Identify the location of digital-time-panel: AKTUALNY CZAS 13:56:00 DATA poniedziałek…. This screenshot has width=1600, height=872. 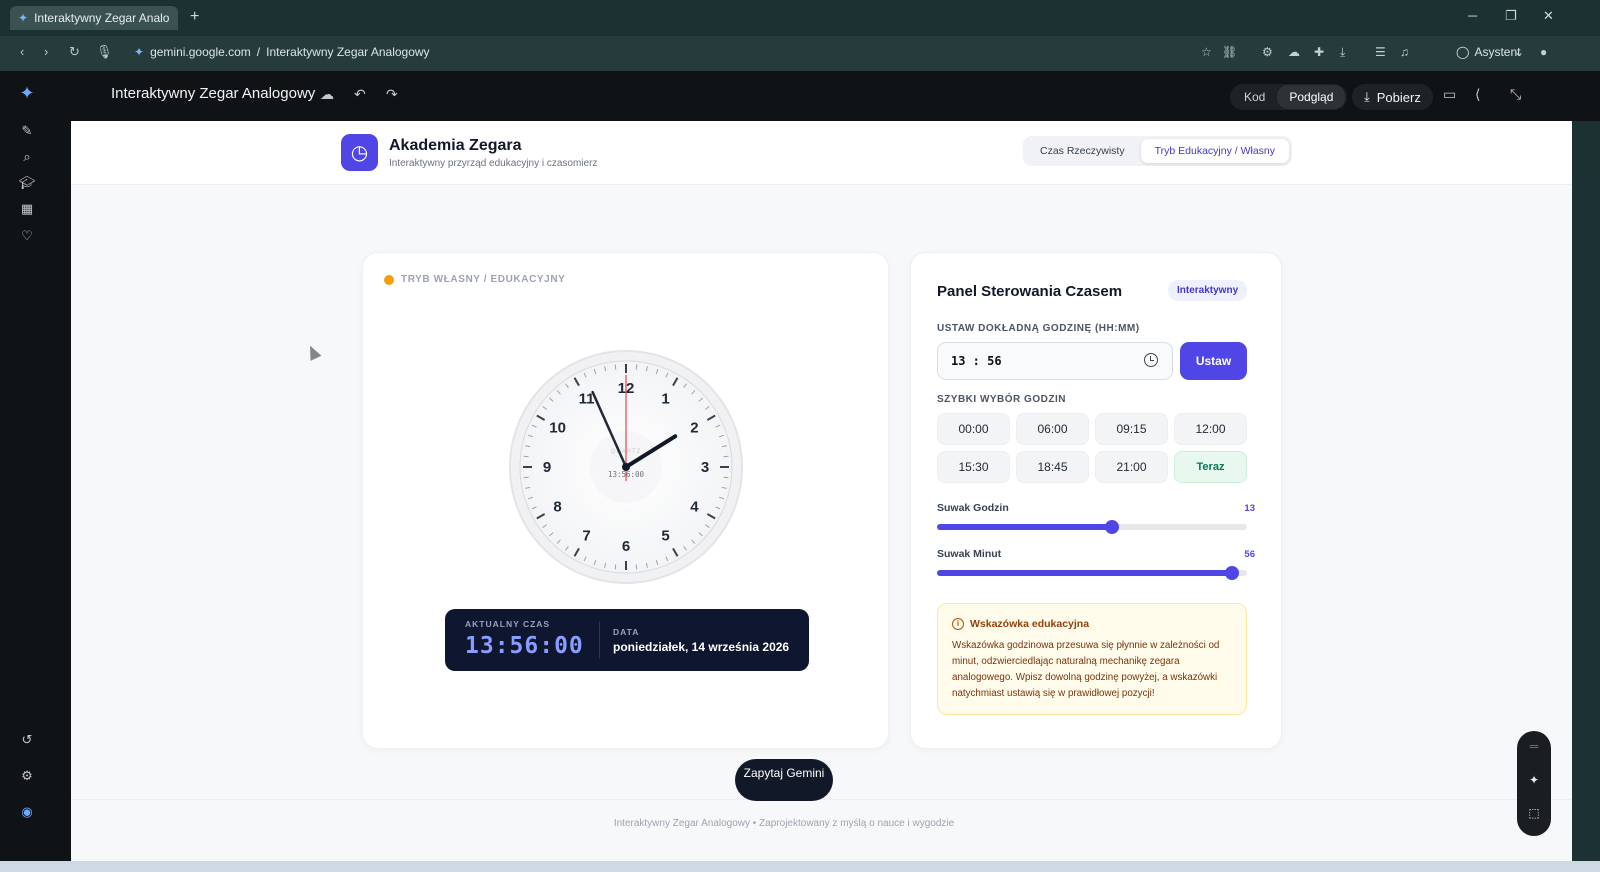
(627, 640).